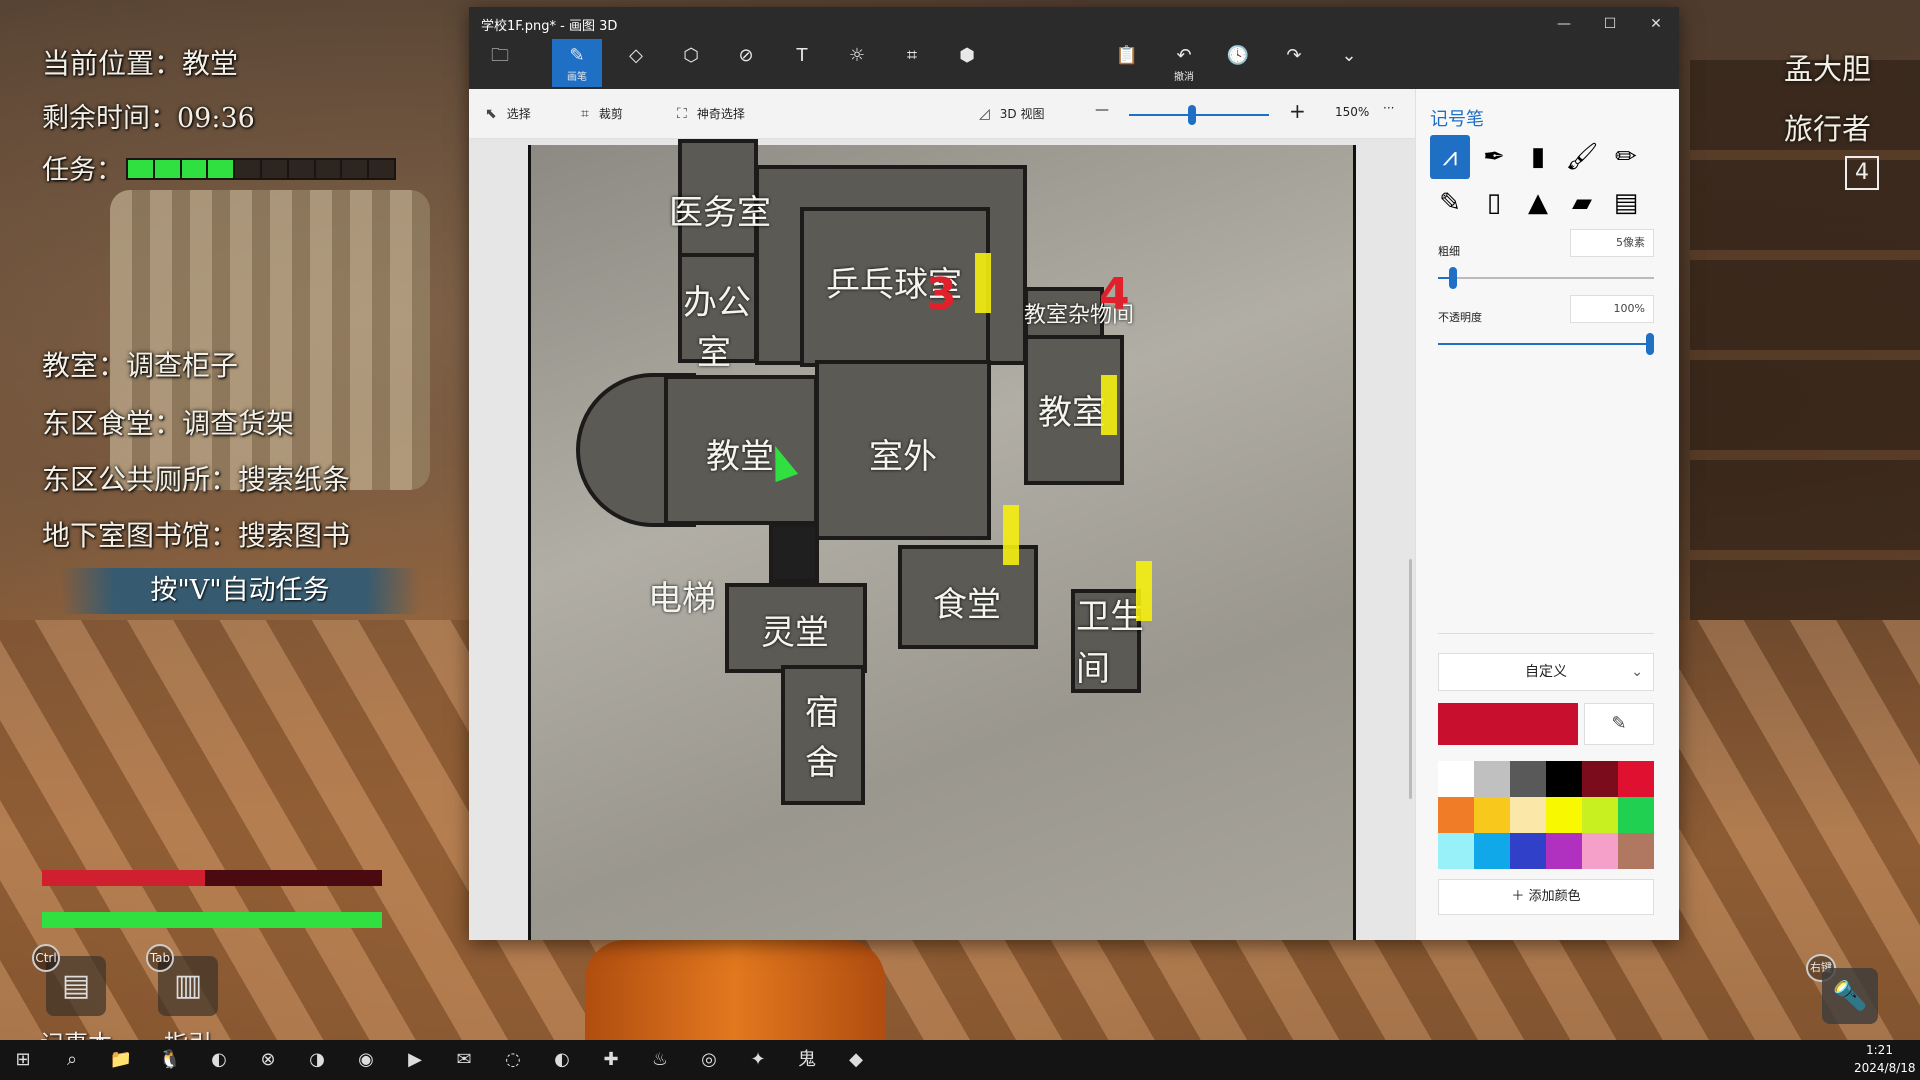 This screenshot has width=1920, height=1080. What do you see at coordinates (1546, 633) in the screenshot?
I see `divider` at bounding box center [1546, 633].